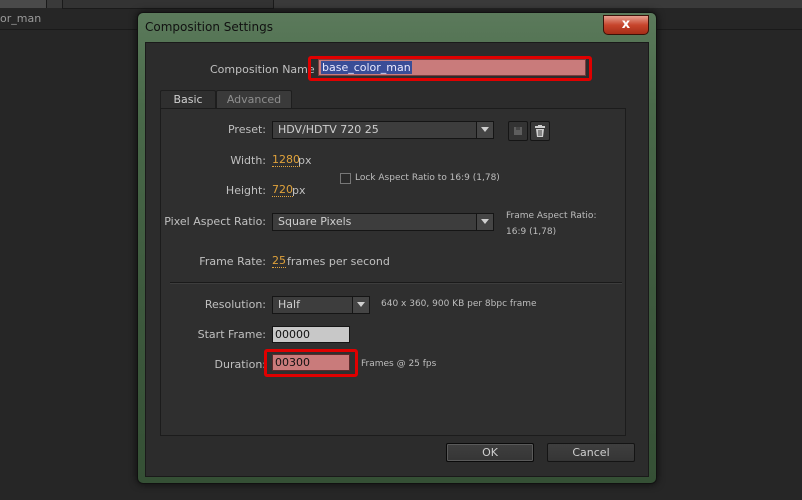  Describe the element at coordinates (235, 304) in the screenshot. I see `resolution-label: Resolution:` at that location.